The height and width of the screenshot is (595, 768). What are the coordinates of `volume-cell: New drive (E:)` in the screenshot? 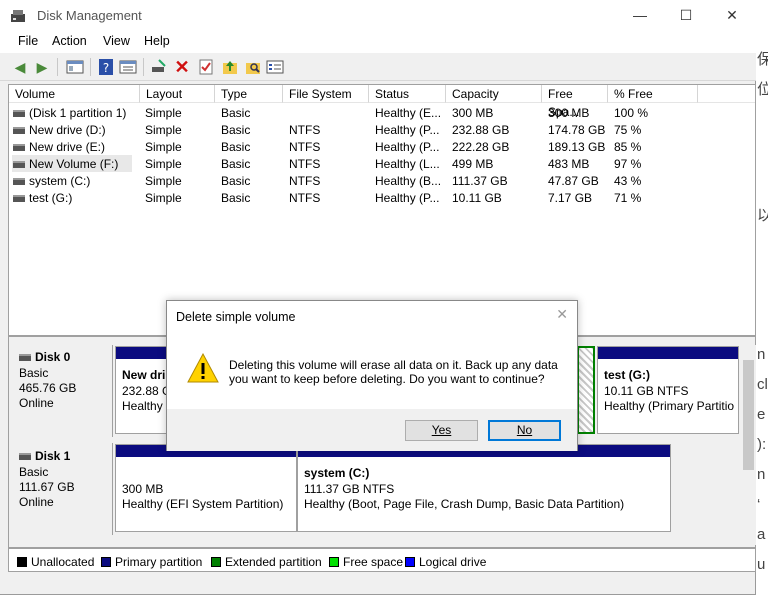 It's located at (87, 147).